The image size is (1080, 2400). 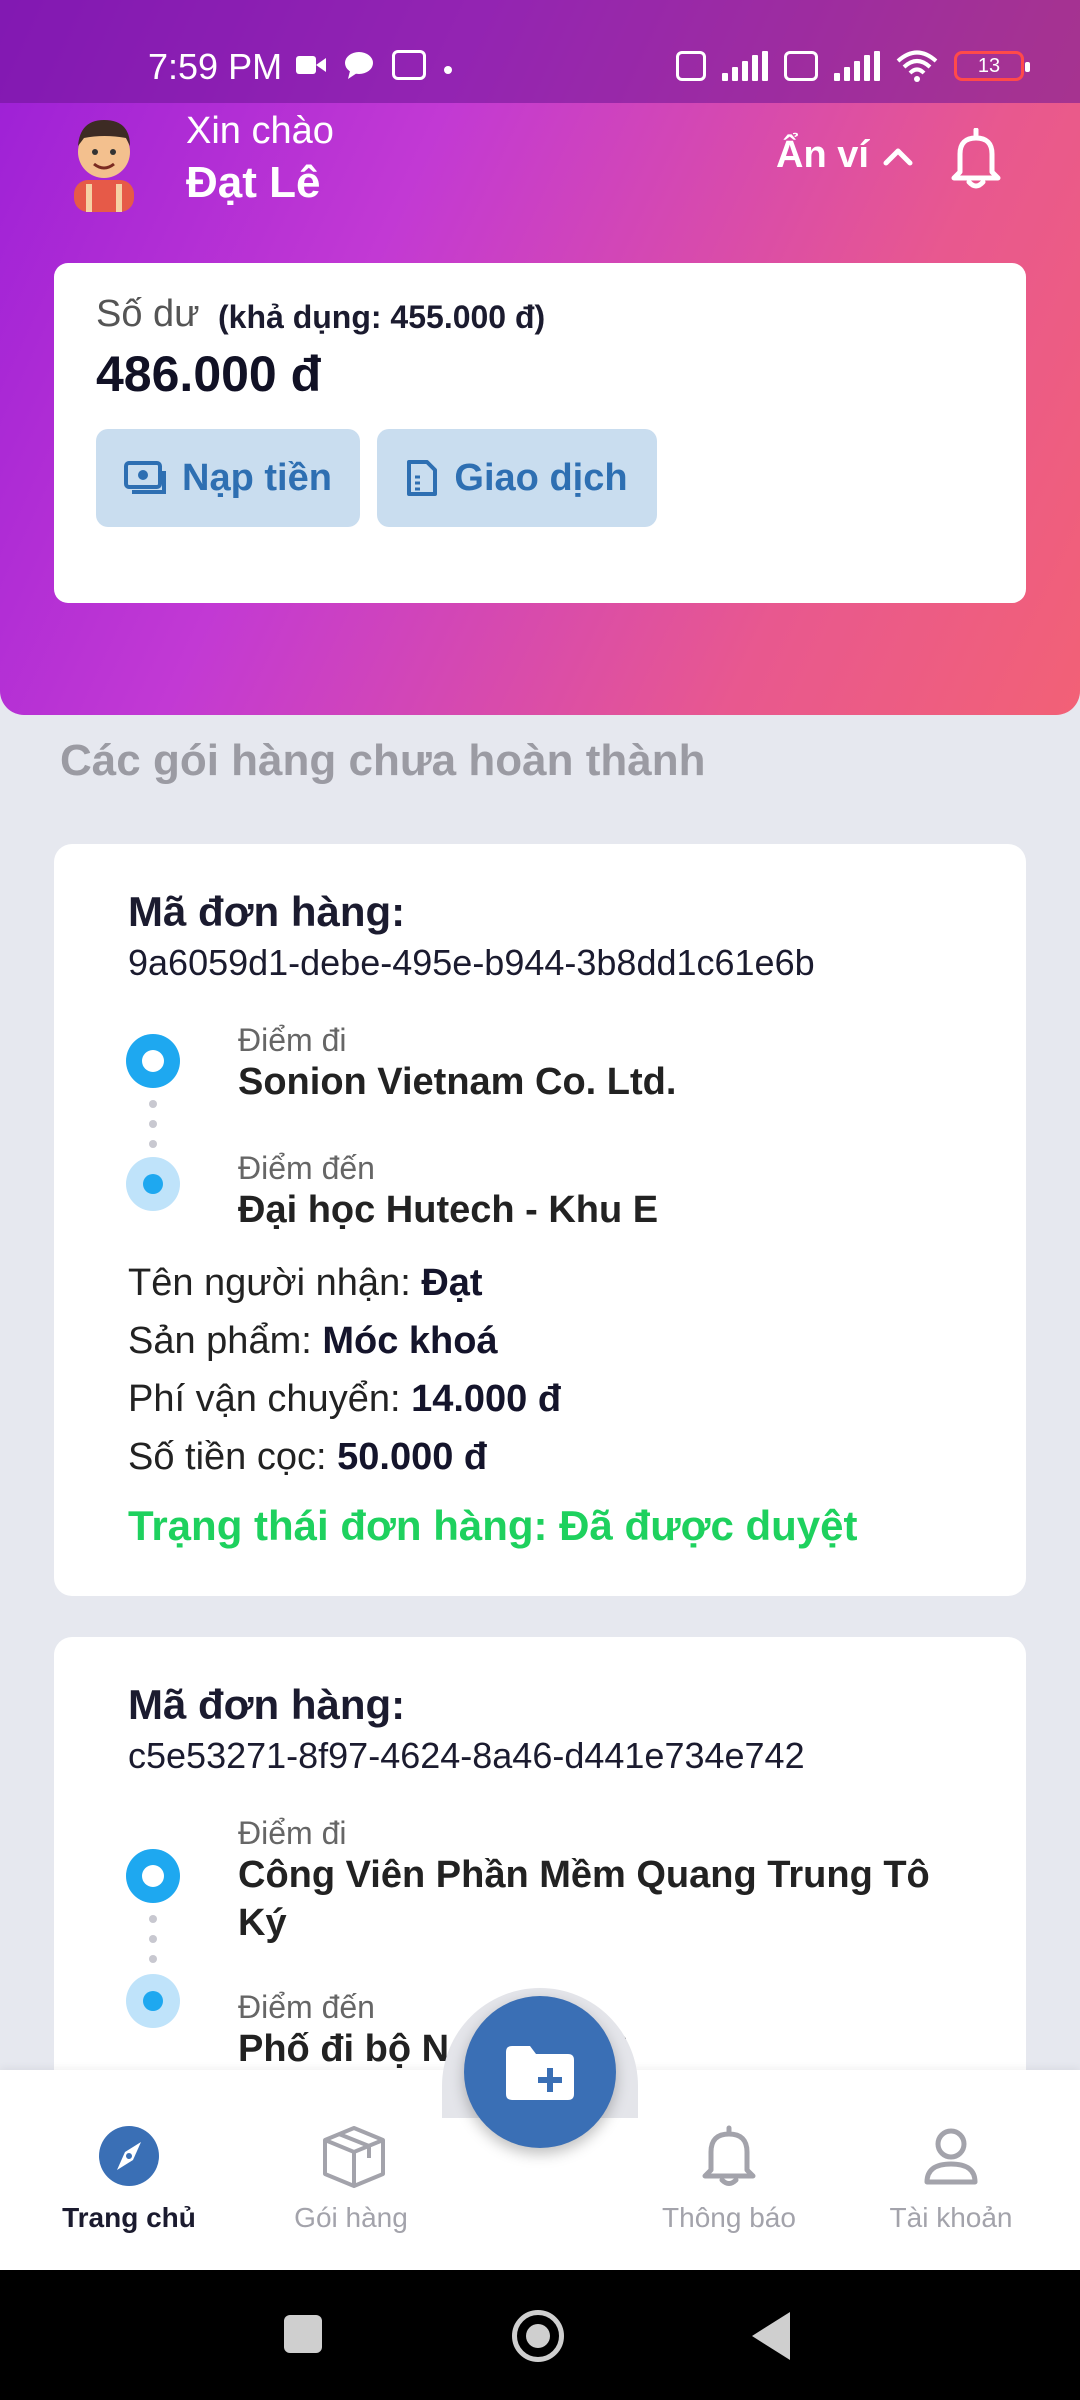 I want to click on back-icon, so click(x=771, y=2336).